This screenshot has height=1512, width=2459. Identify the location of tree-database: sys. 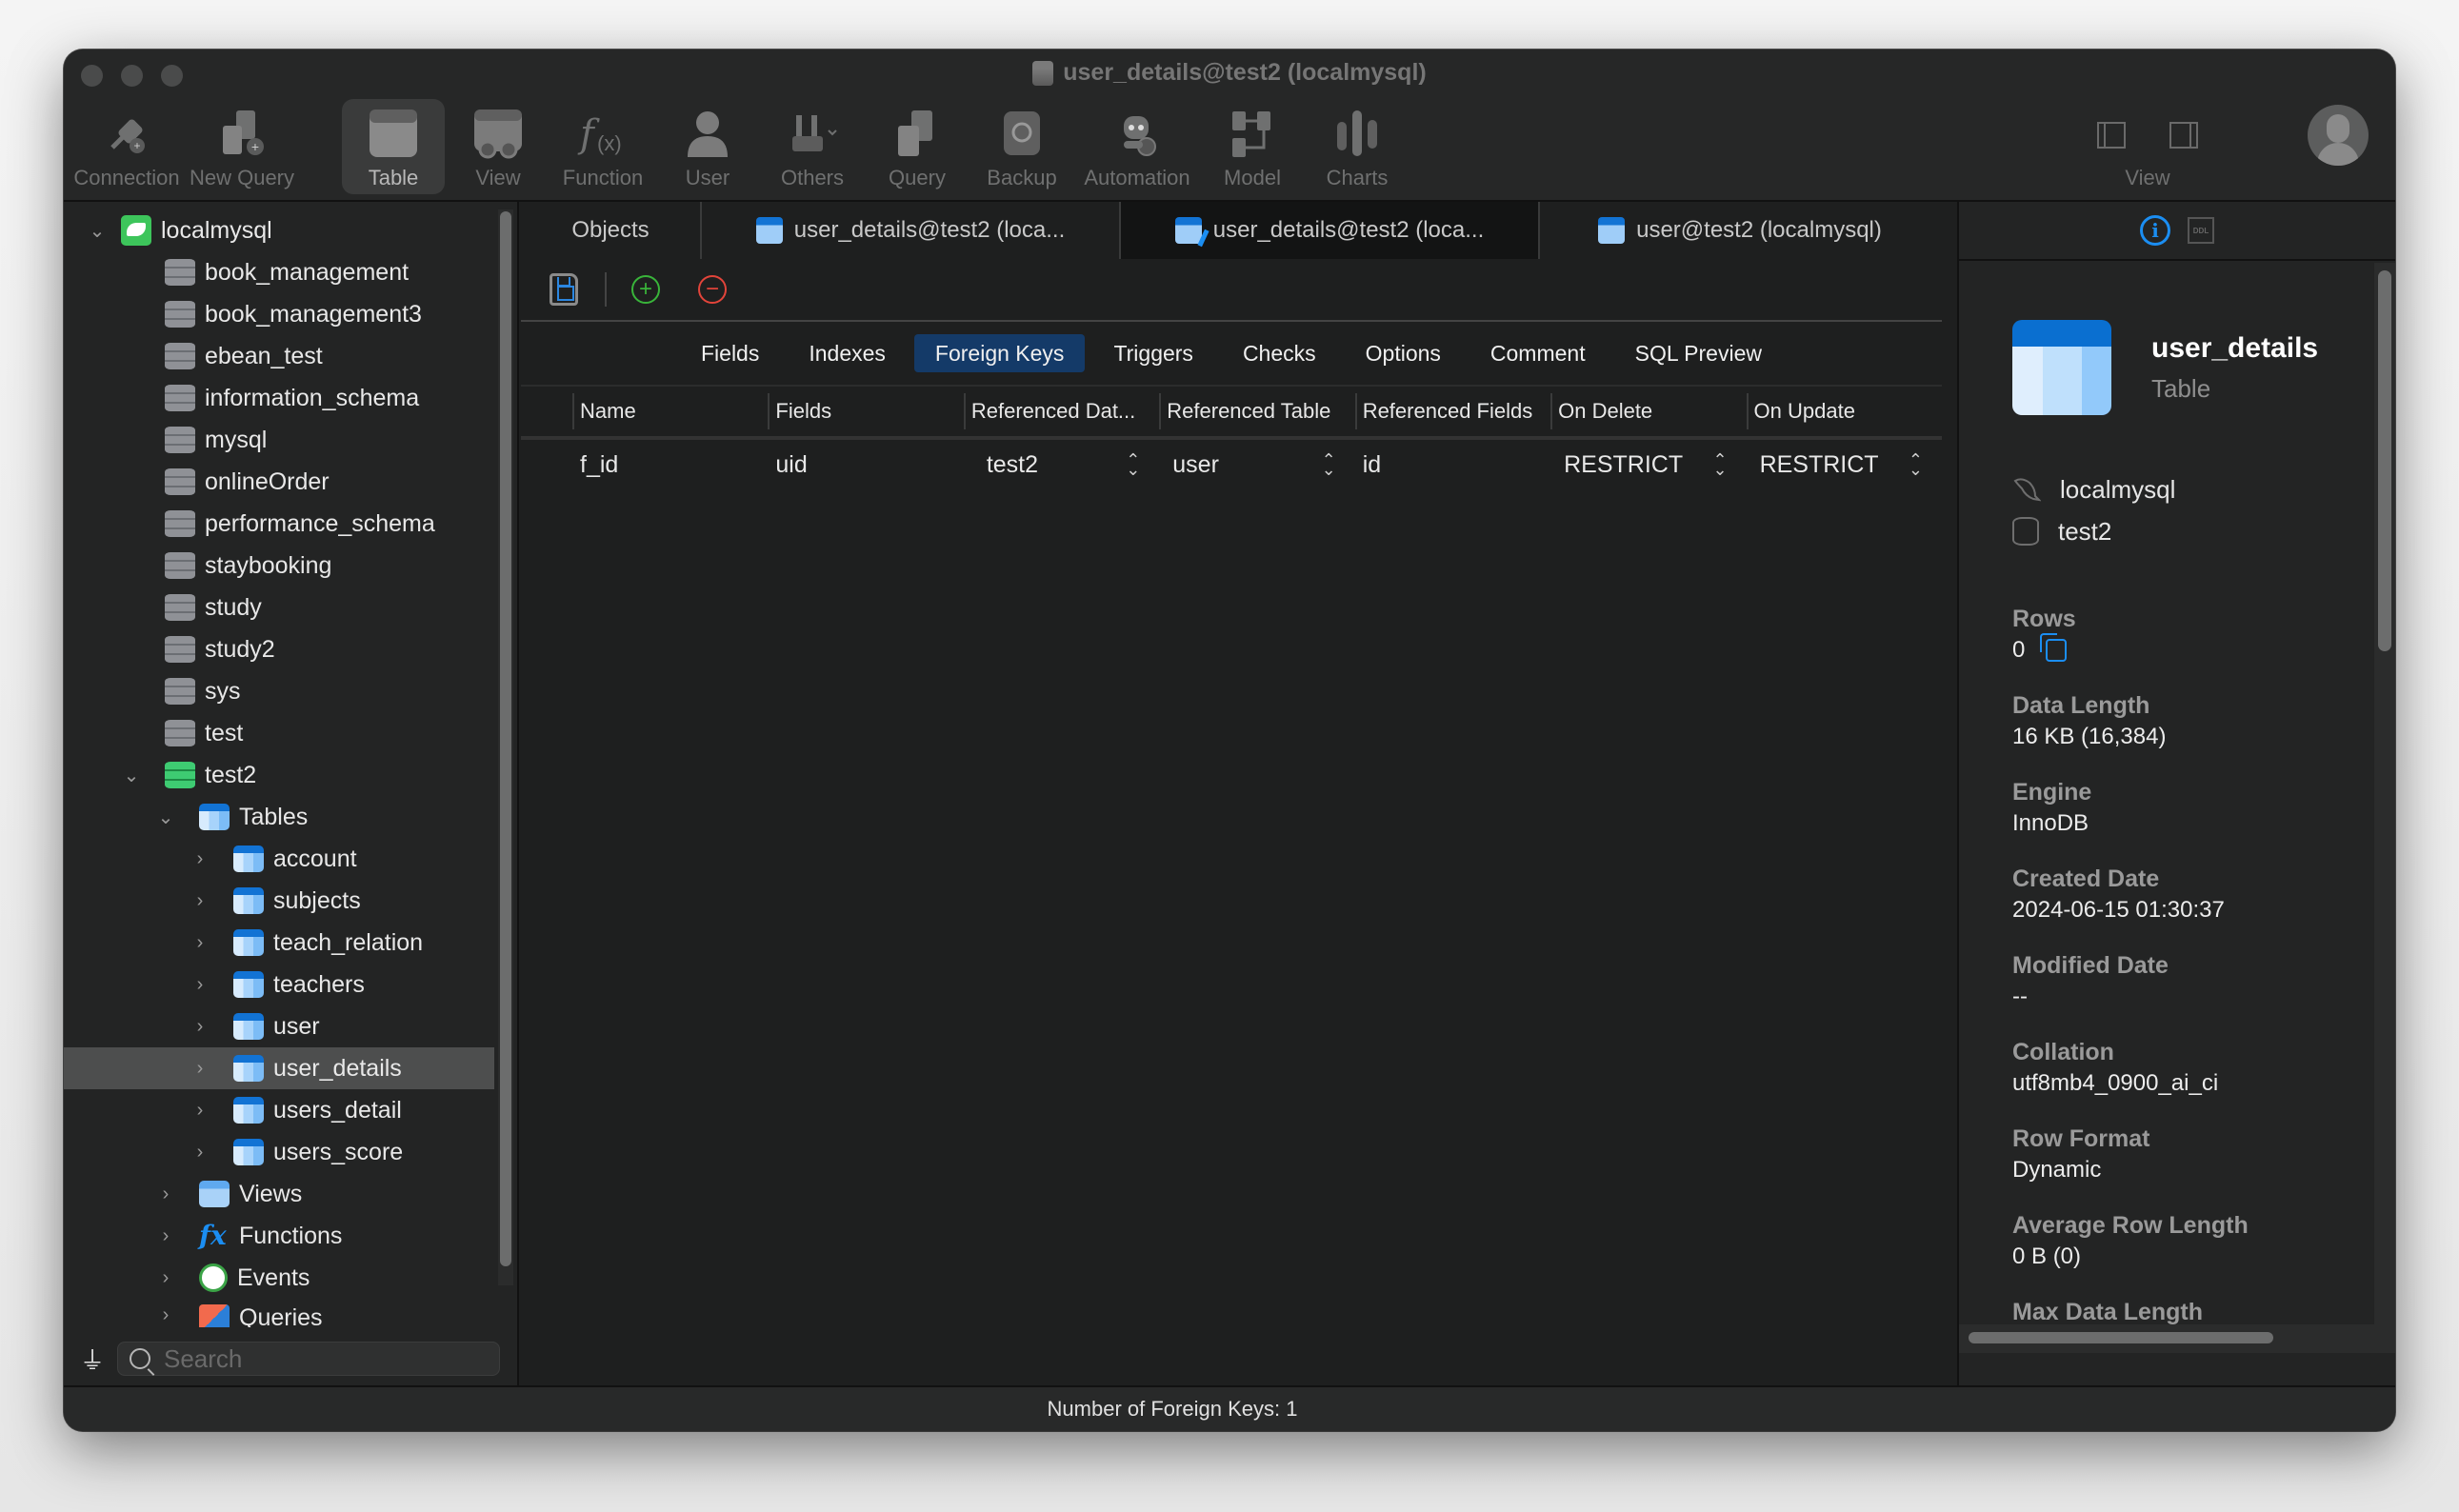
(279, 691).